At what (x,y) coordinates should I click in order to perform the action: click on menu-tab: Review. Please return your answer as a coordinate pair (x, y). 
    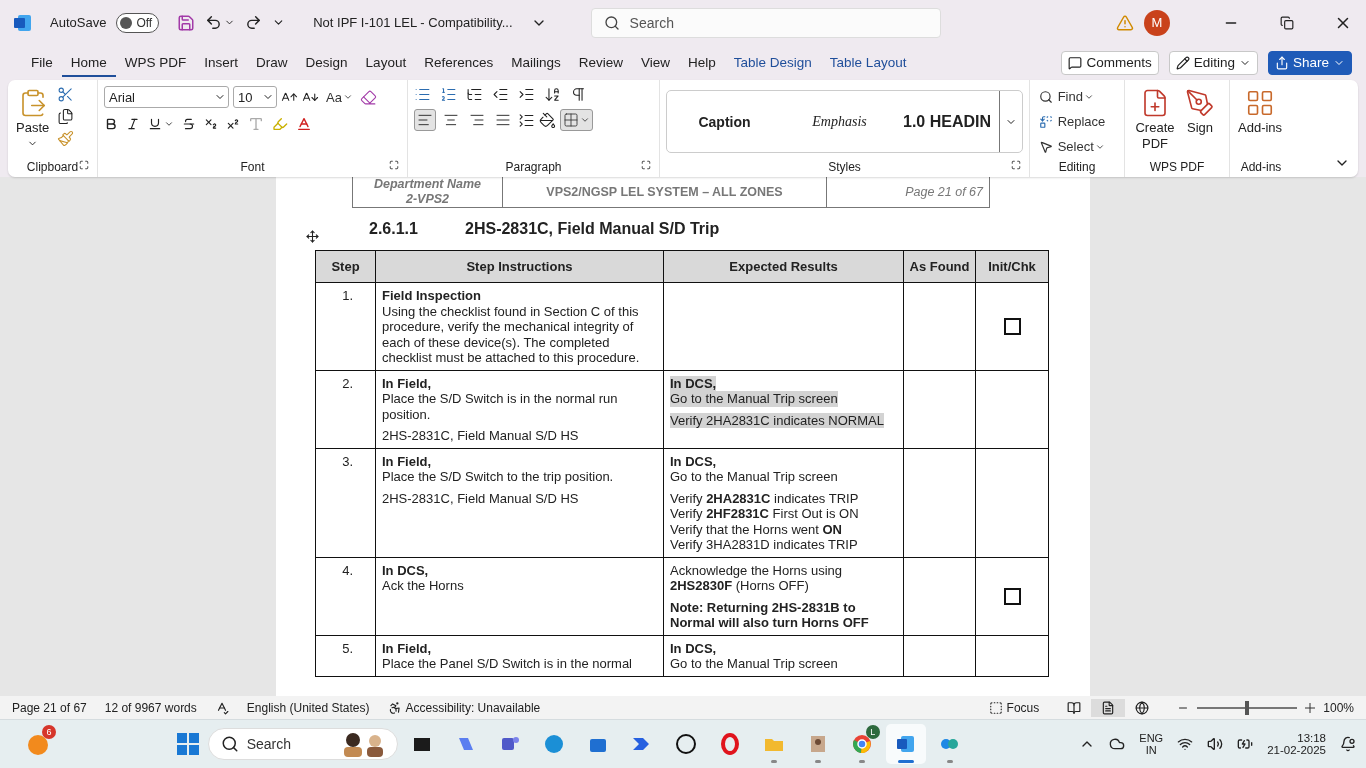
    Looking at the image, I should click on (600, 62).